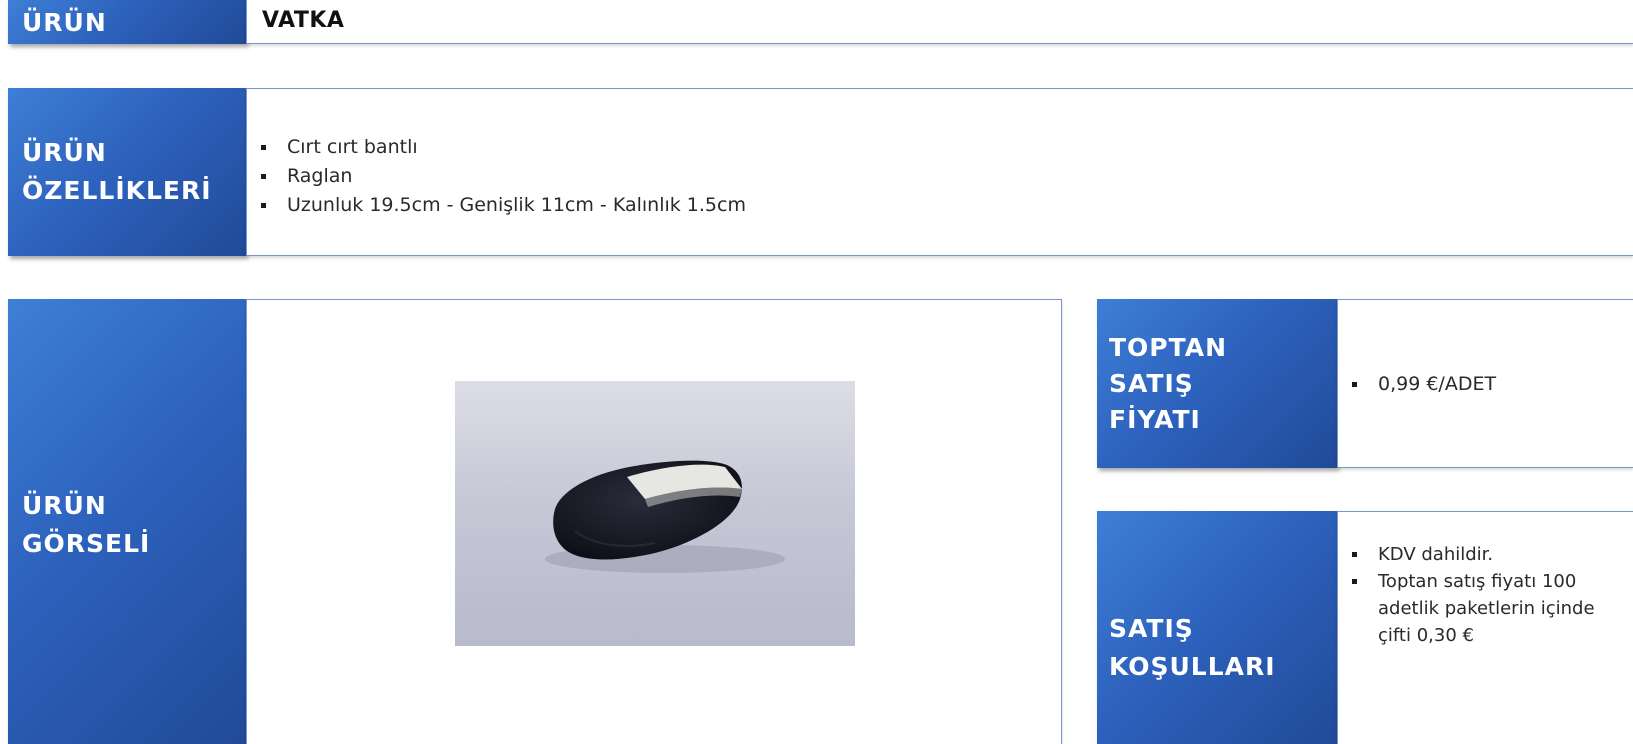 This screenshot has width=1633, height=744. I want to click on terms-item: KDV dahildir., so click(1485, 554).